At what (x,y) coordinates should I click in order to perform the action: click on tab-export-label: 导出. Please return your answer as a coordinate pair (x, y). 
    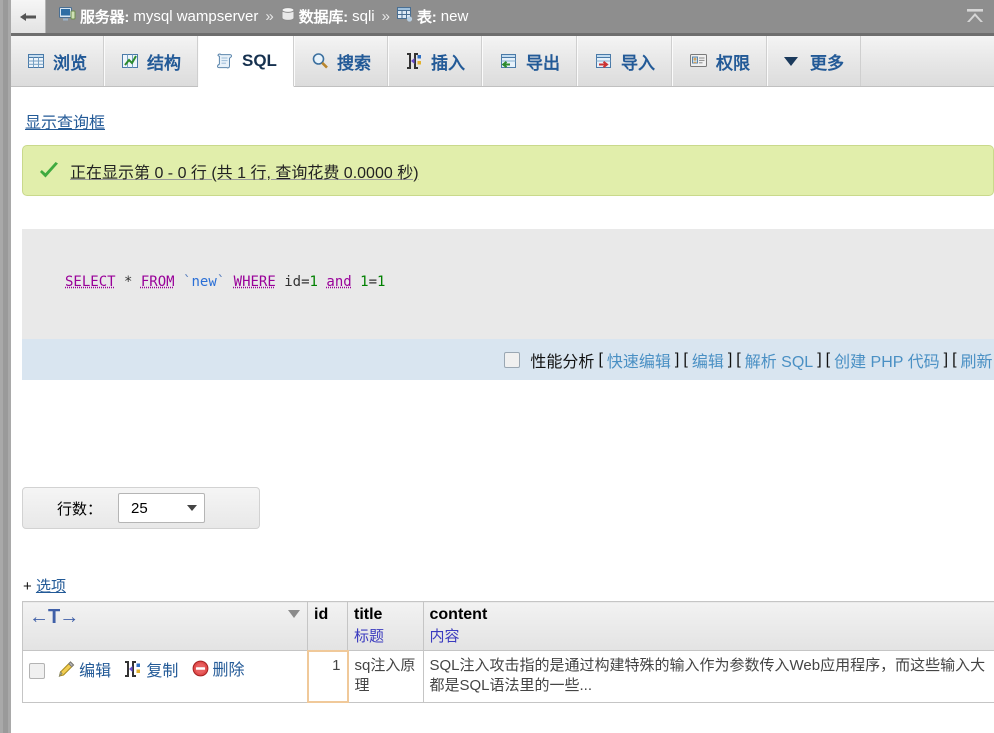
    Looking at the image, I should click on (542, 63).